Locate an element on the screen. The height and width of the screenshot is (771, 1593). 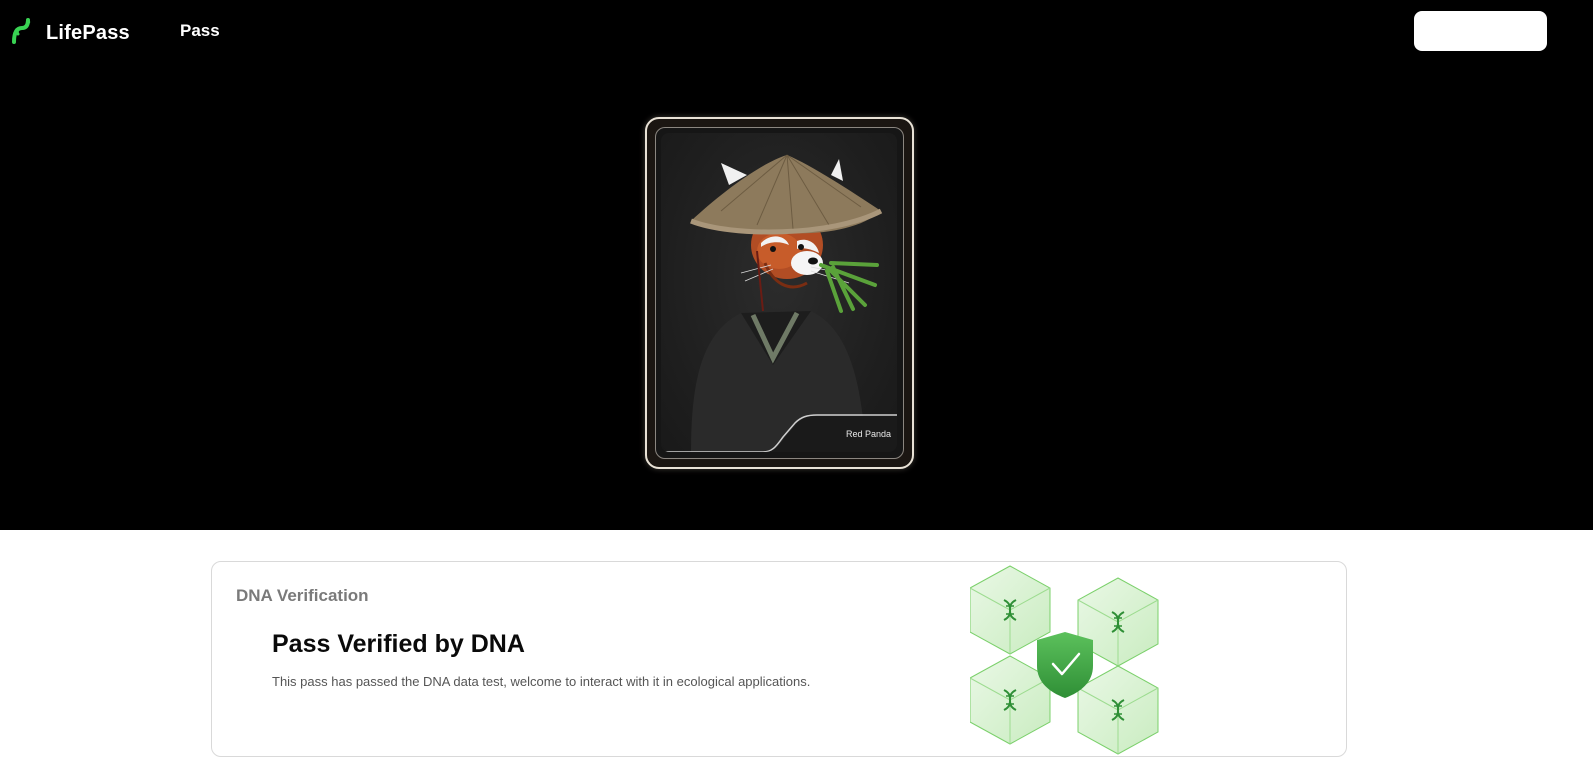
brand-logo: LifePass is located at coordinates (70, 33).